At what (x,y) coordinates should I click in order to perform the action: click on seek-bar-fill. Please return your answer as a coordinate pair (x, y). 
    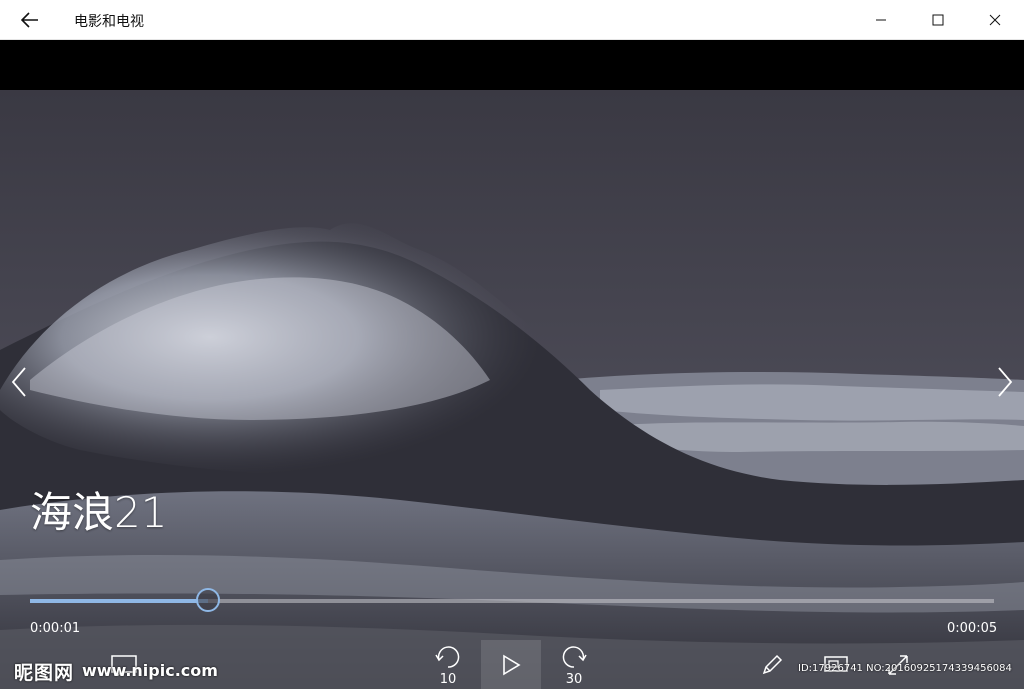
    Looking at the image, I should click on (119, 601).